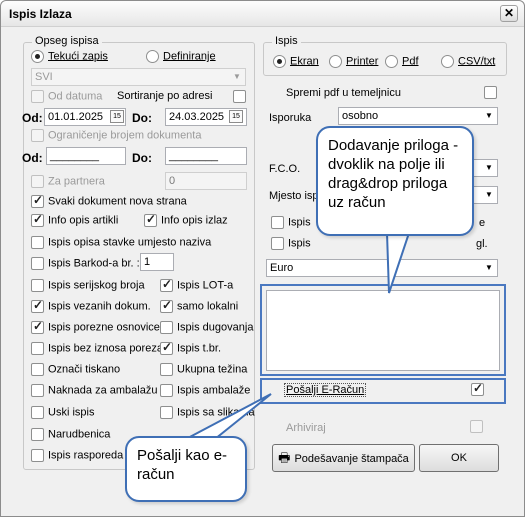 This screenshot has width=525, height=518. I want to click on od-label: Od:, so click(32, 118).